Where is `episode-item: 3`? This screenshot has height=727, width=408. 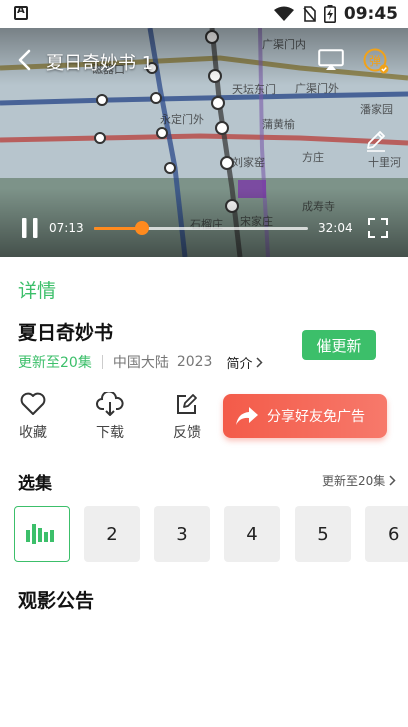
episode-item: 3 is located at coordinates (182, 534).